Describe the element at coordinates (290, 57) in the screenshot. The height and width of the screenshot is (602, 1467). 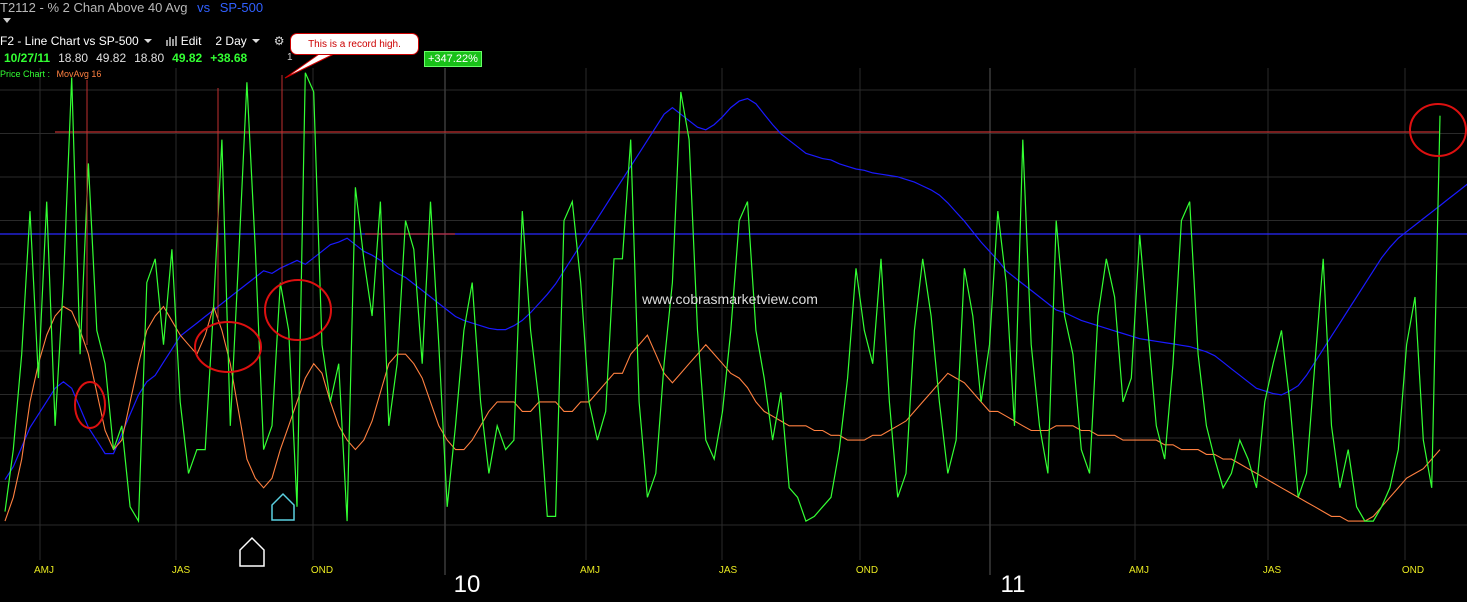
I see `marker-label: 1` at that location.